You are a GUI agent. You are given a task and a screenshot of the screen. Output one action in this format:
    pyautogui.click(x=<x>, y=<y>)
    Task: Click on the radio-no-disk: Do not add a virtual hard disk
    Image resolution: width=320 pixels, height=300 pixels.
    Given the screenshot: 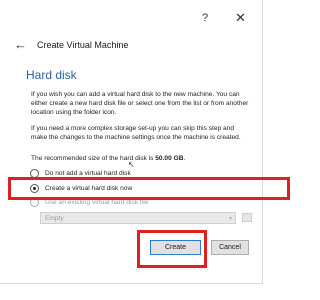 What is the action you would take?
    pyautogui.click(x=80, y=173)
    